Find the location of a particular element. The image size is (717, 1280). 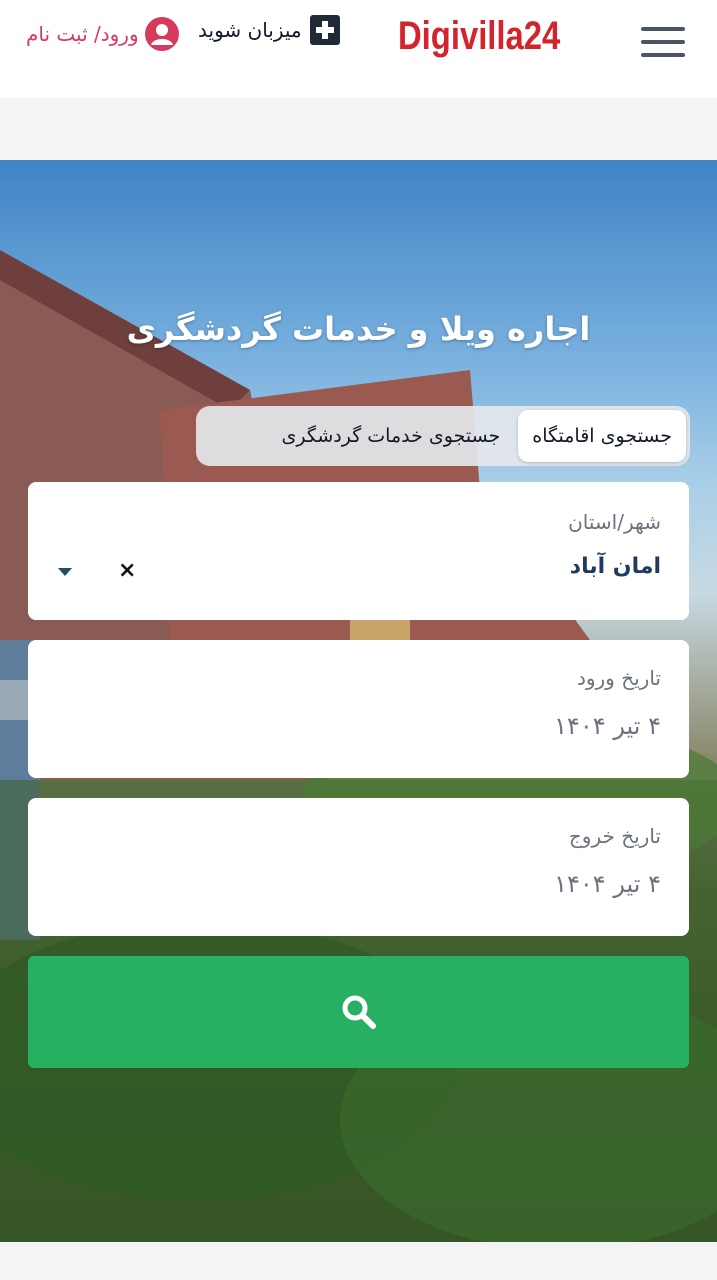

become-host-label: میزبان شوید is located at coordinates (250, 30).